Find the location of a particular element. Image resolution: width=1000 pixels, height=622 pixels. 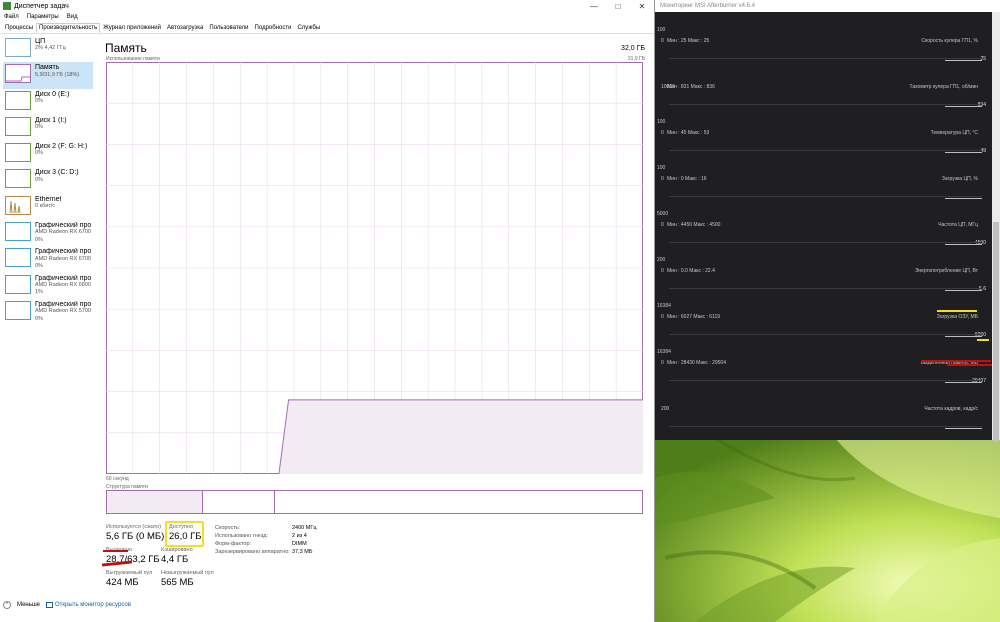

tab-users: Пользователи is located at coordinates (228, 28).